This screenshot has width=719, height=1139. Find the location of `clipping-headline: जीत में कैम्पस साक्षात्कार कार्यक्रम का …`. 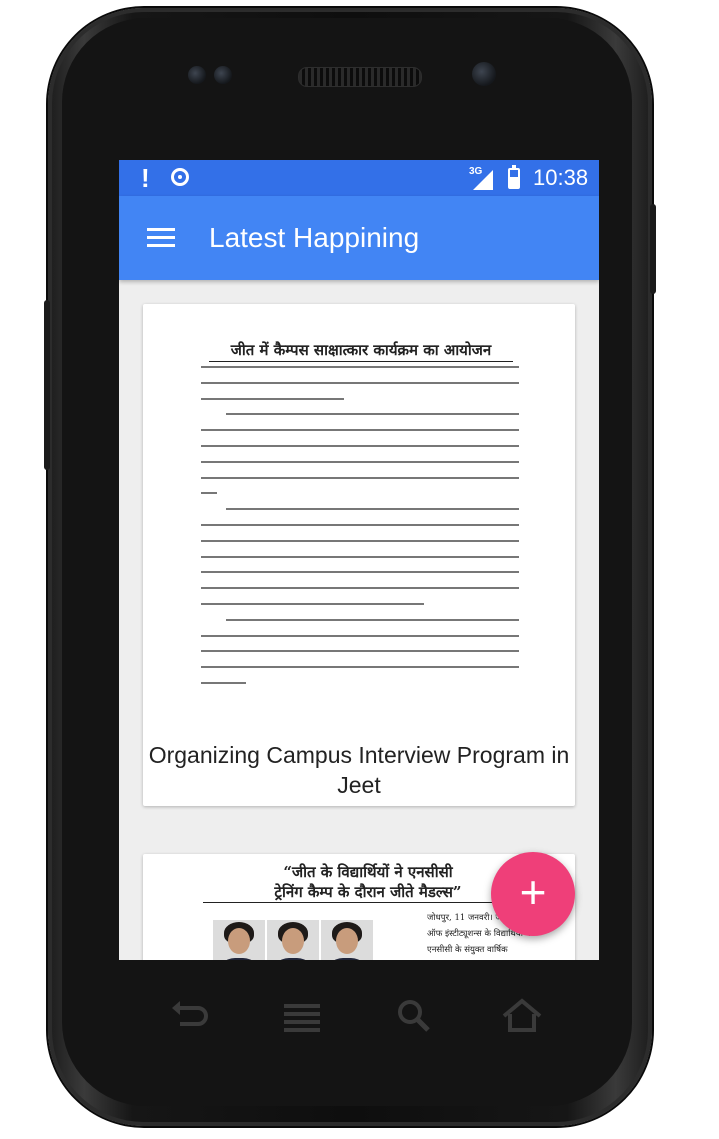

clipping-headline: जीत में कैम्पस साक्षात्कार कार्यक्रम का … is located at coordinates (361, 351).